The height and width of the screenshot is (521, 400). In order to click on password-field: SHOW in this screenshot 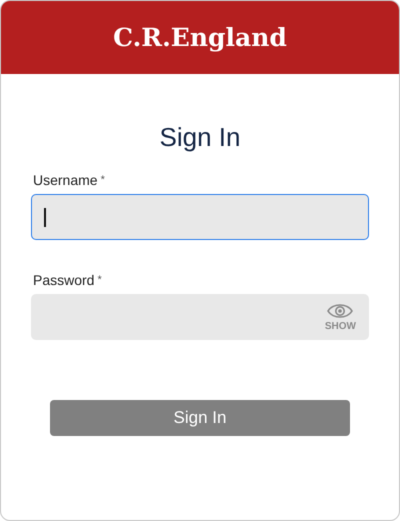, I will do `click(200, 317)`.